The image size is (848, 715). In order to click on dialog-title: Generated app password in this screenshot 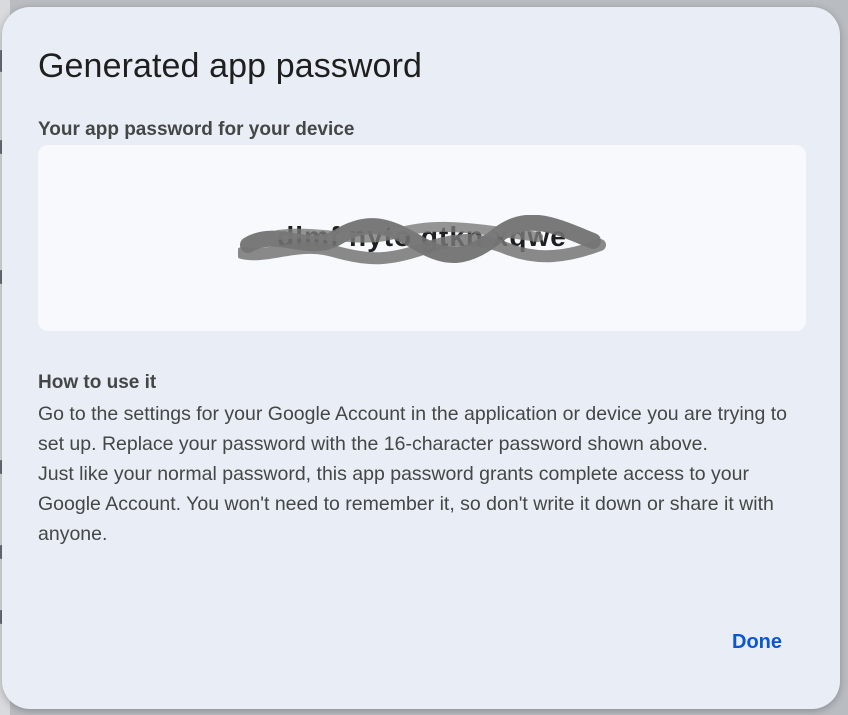, I will do `click(230, 66)`.